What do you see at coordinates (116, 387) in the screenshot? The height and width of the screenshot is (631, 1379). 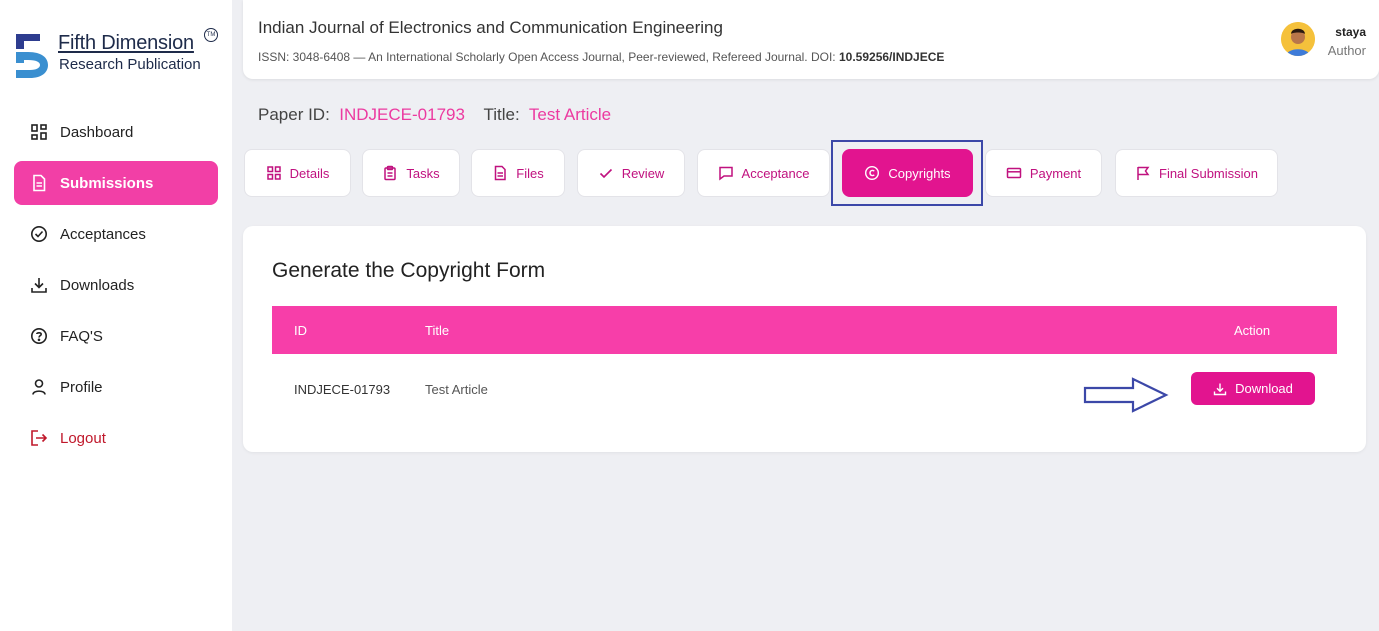 I see `sidebar-item-profile: Profile` at bounding box center [116, 387].